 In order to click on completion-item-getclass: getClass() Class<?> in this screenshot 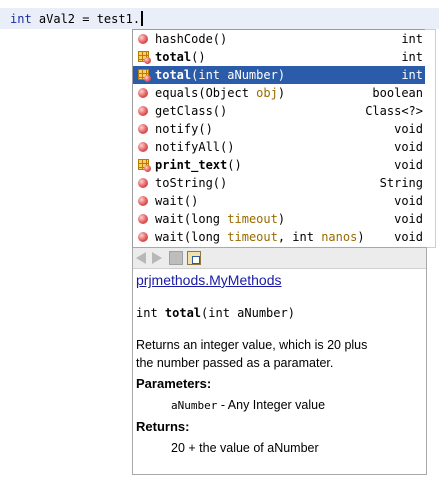, I will do `click(279, 111)`.